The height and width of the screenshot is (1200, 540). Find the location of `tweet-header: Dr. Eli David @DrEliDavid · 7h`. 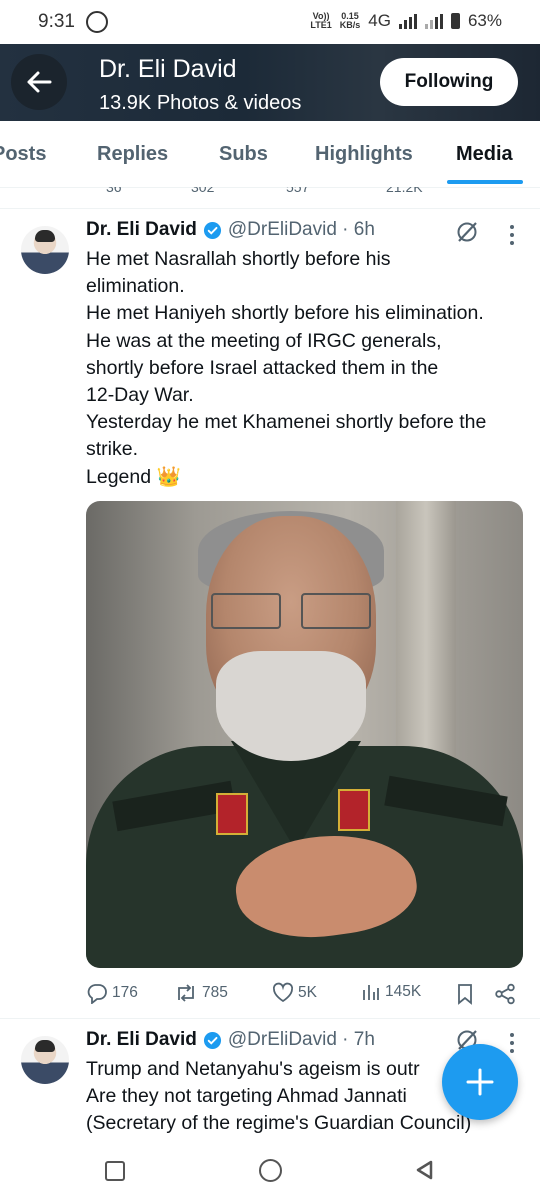

tweet-header: Dr. Eli David @DrEliDavid · 7h is located at coordinates (230, 1040).